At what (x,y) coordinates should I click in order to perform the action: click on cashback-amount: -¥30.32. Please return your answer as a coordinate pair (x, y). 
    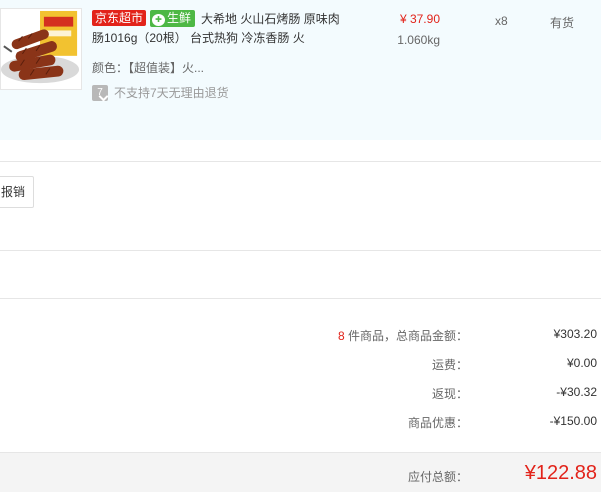
    Looking at the image, I should click on (576, 392).